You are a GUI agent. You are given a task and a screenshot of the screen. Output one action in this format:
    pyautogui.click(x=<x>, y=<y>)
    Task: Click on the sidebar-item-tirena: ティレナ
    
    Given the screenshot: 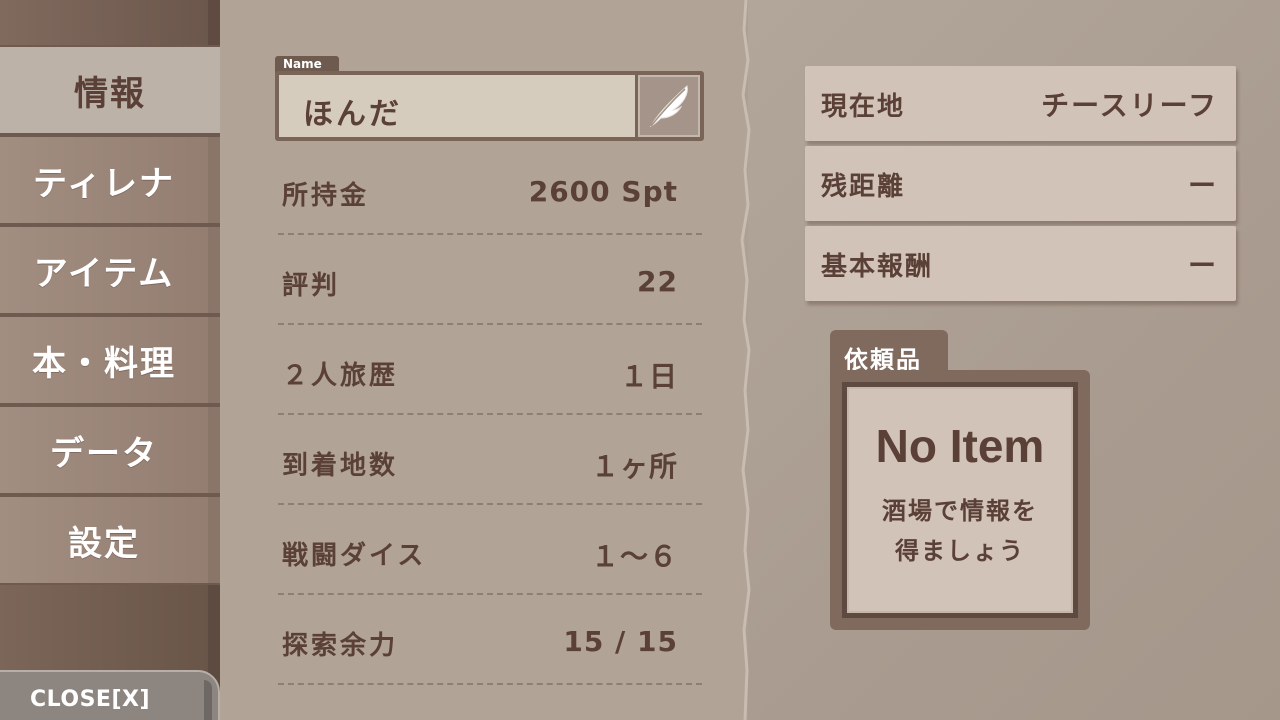 What is the action you would take?
    pyautogui.click(x=110, y=180)
    